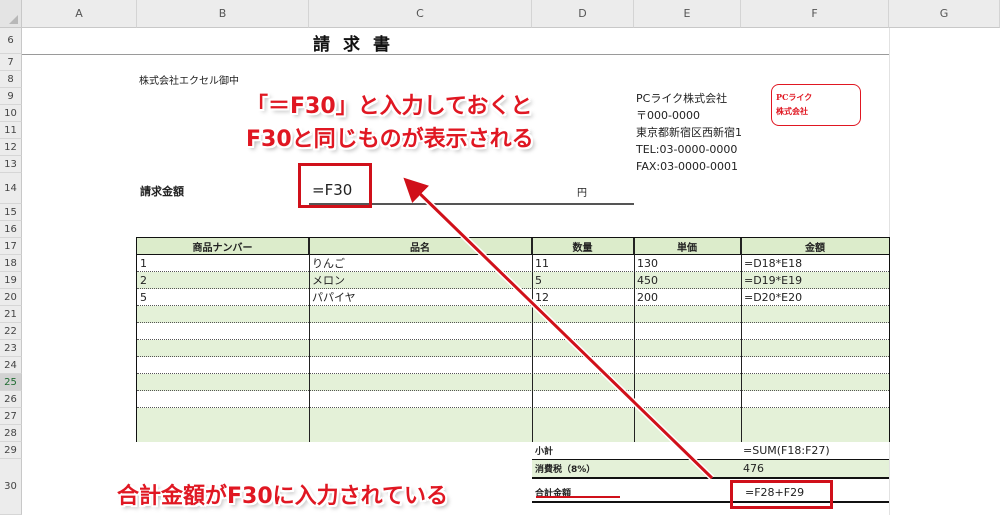  I want to click on annotation-top-line1: 「＝F30」と入力しておくと, so click(389, 106).